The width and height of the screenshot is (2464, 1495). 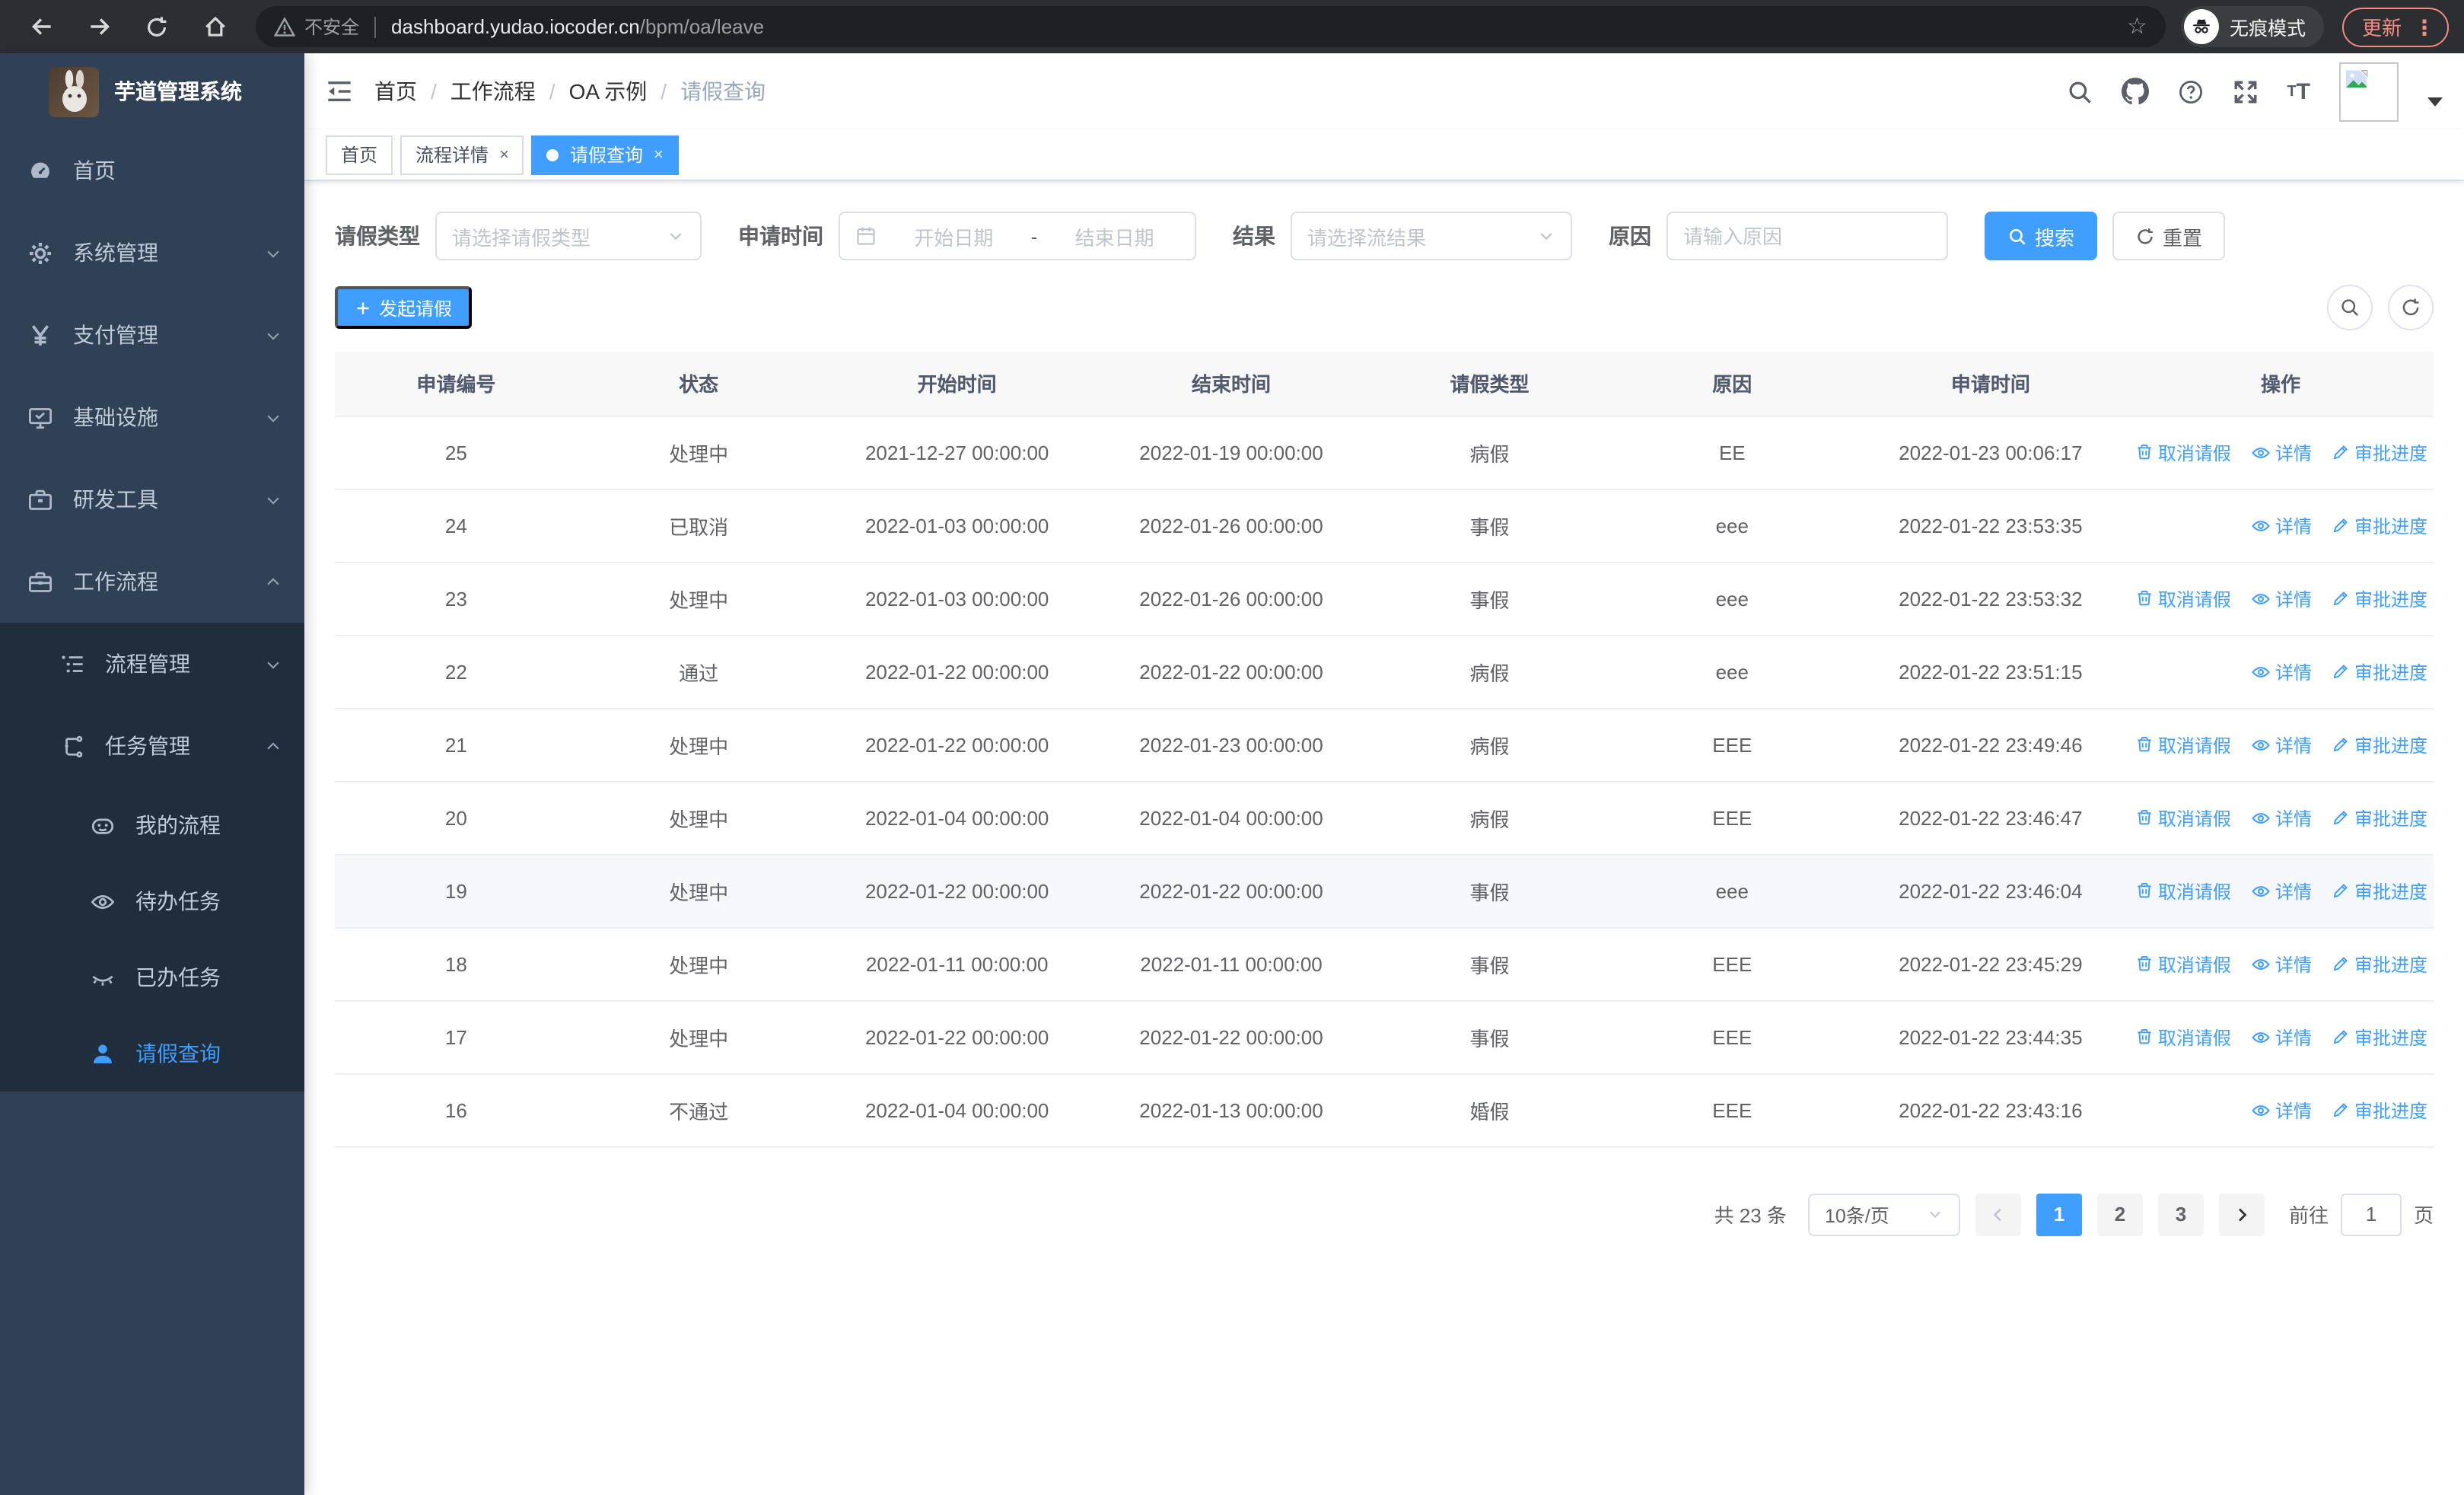 I want to click on apply-time-range-picker: 开始日期 - 结束日期, so click(x=1017, y=236).